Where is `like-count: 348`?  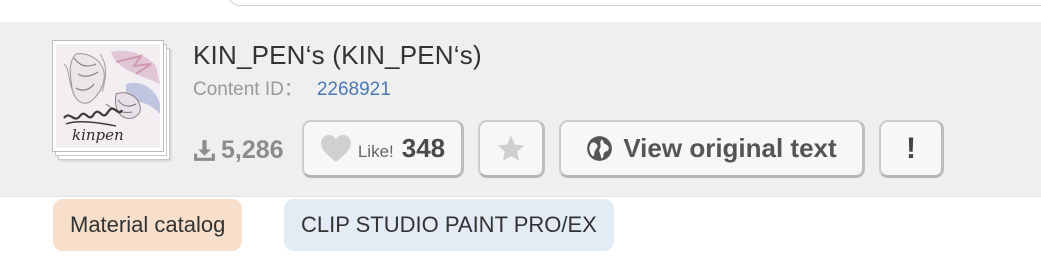 like-count: 348 is located at coordinates (423, 148).